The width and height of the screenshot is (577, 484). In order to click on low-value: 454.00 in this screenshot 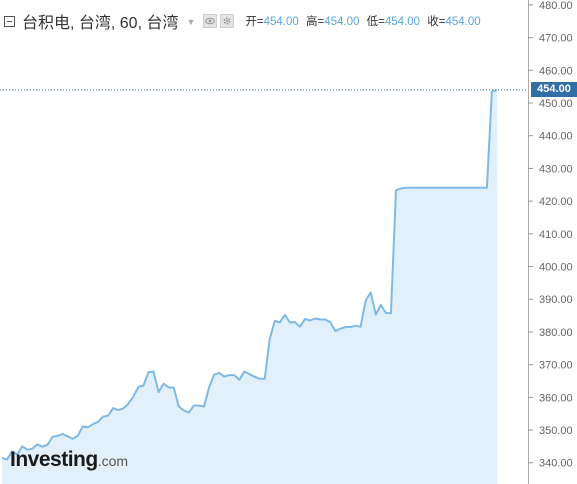, I will do `click(402, 22)`.